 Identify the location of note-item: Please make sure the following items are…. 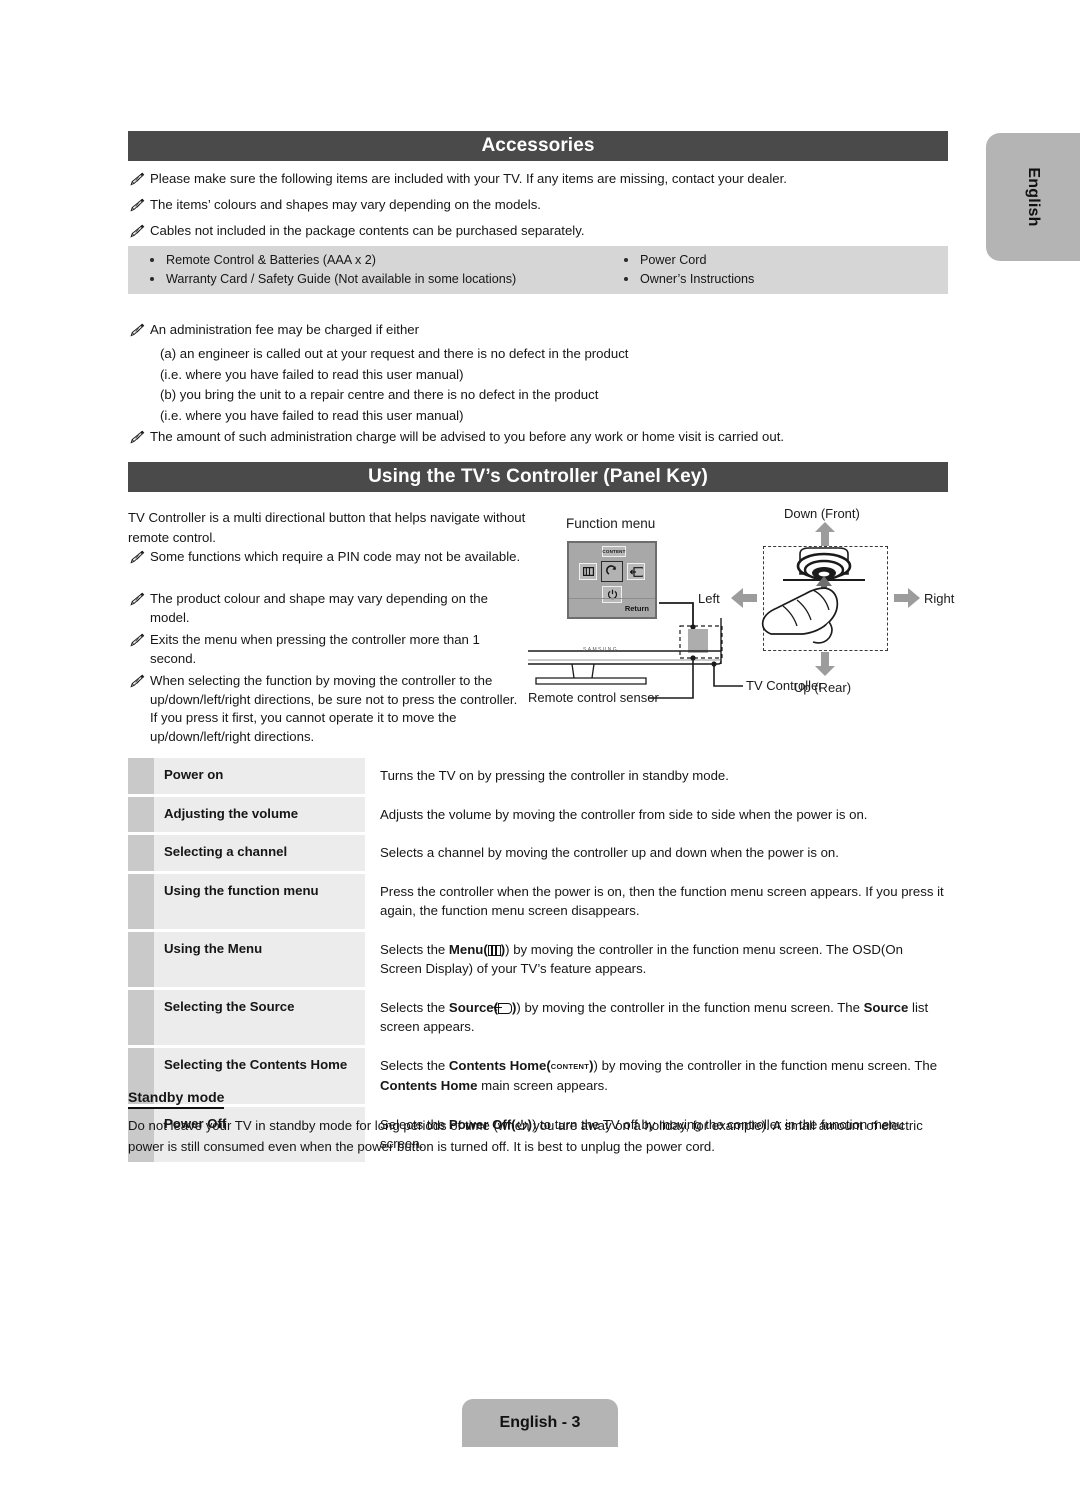
(538, 179).